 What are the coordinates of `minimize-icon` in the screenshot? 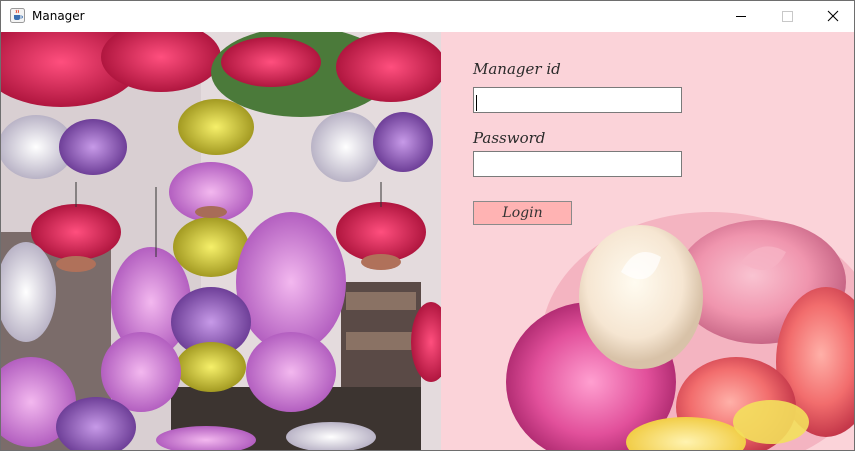 It's located at (741, 16).